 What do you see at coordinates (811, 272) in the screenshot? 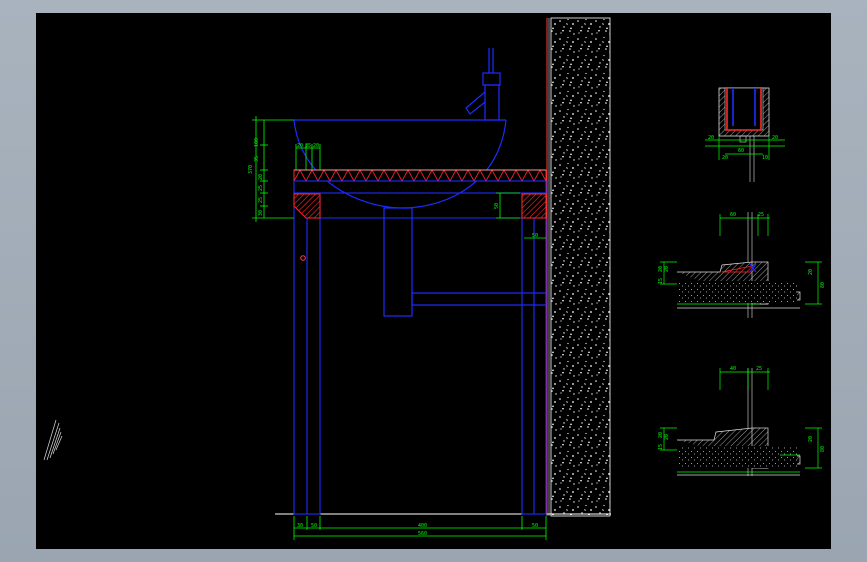
I see `detail-mid-right-0: 20` at bounding box center [811, 272].